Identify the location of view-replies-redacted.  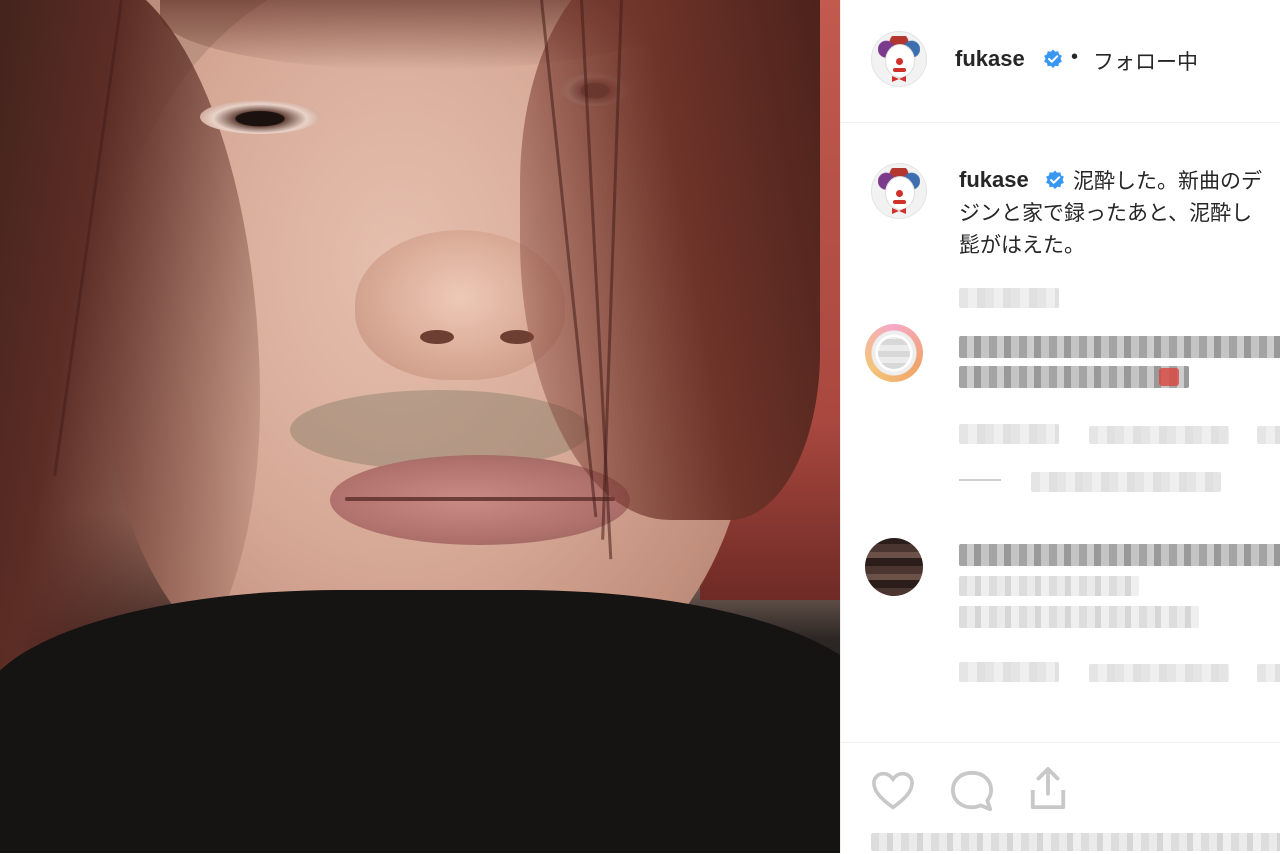
(1126, 482).